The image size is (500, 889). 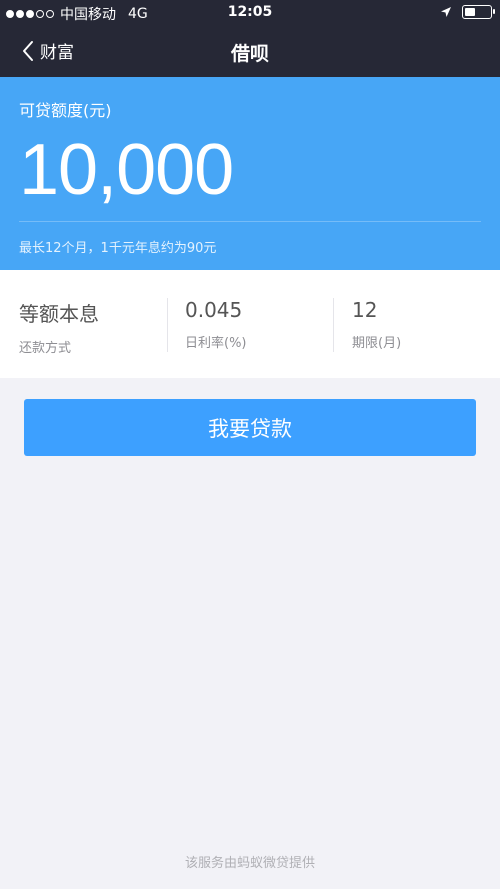 I want to click on credit-limit-label: 可贷额度(元), so click(x=65, y=110).